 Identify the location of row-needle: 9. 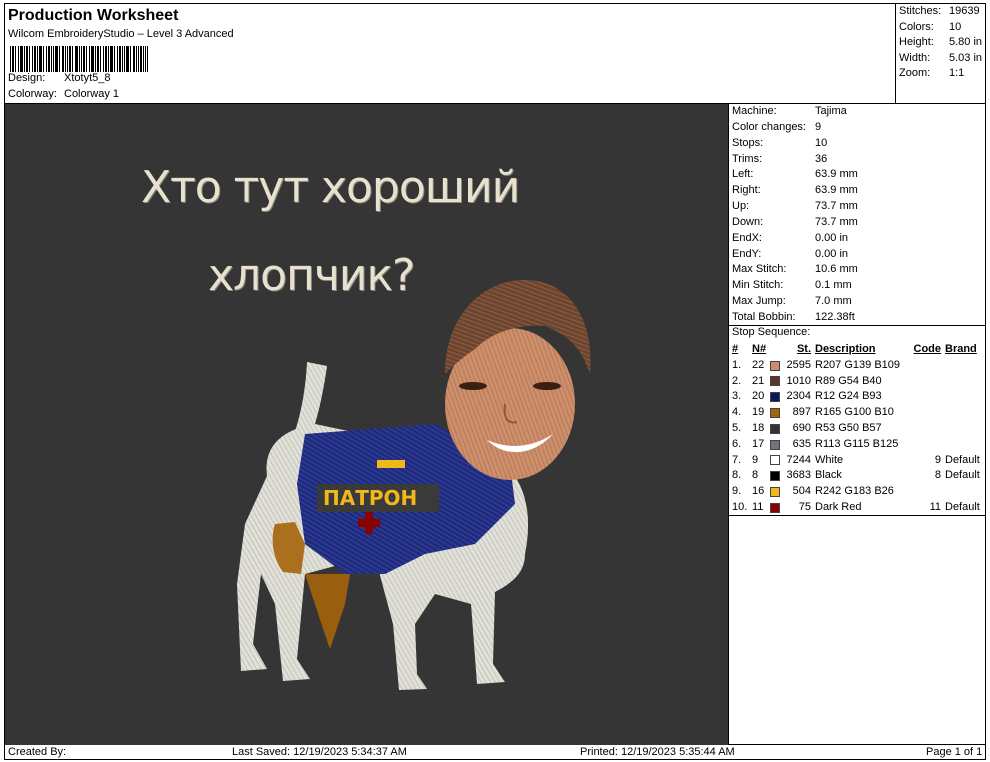
(755, 459).